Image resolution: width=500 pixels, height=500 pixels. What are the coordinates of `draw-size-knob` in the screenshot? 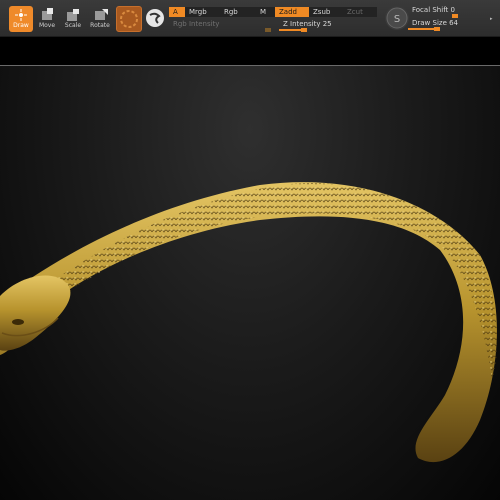 It's located at (436, 29).